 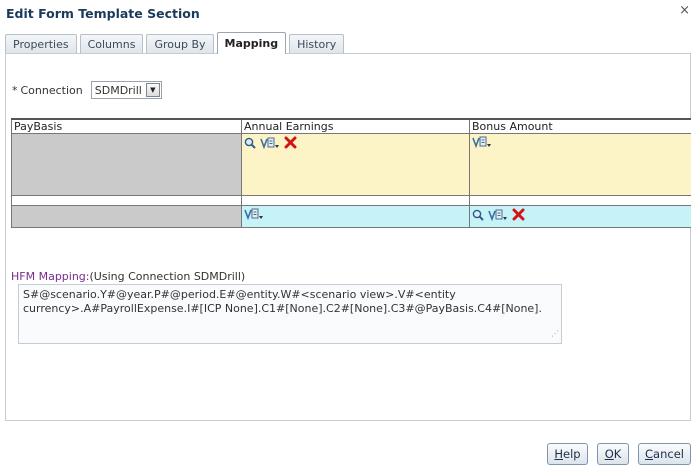 I want to click on dropdown-arrow-icon: ▼, so click(x=152, y=90).